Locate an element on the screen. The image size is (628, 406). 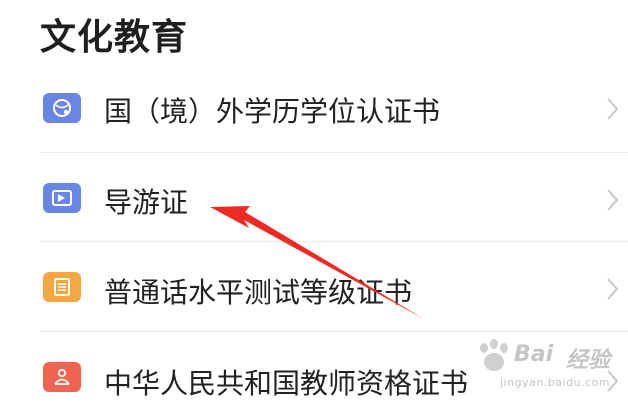
paw-logo-icon is located at coordinates (494, 355).